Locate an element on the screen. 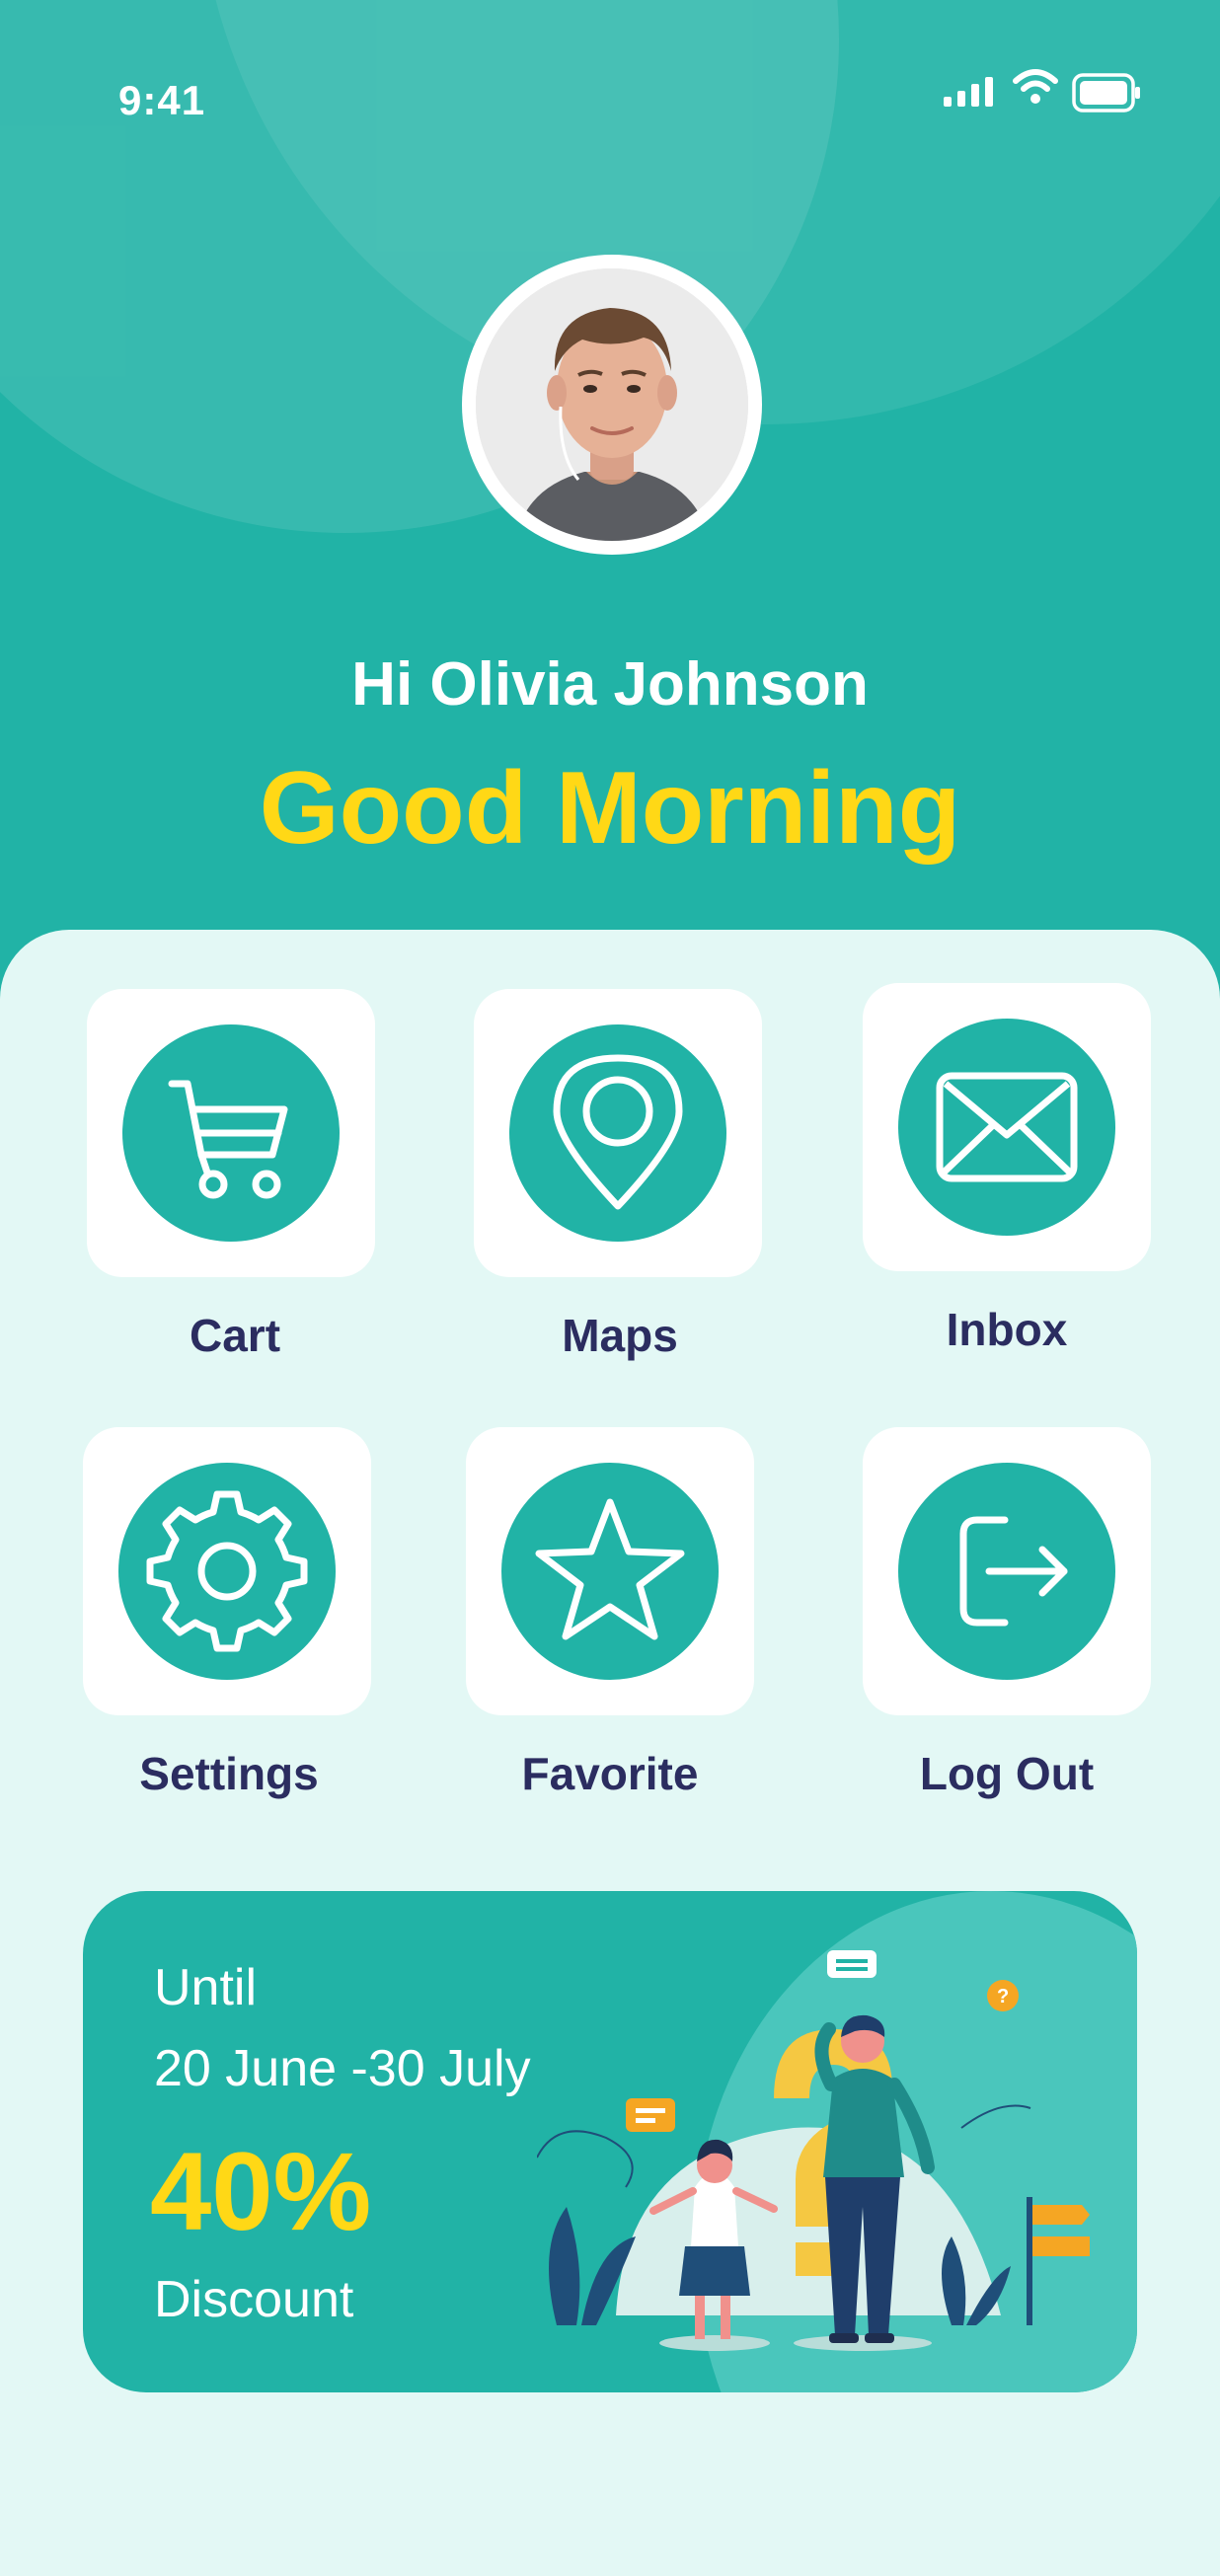 Image resolution: width=1220 pixels, height=2576 pixels. favorite-label: Favorite is located at coordinates (610, 1773).